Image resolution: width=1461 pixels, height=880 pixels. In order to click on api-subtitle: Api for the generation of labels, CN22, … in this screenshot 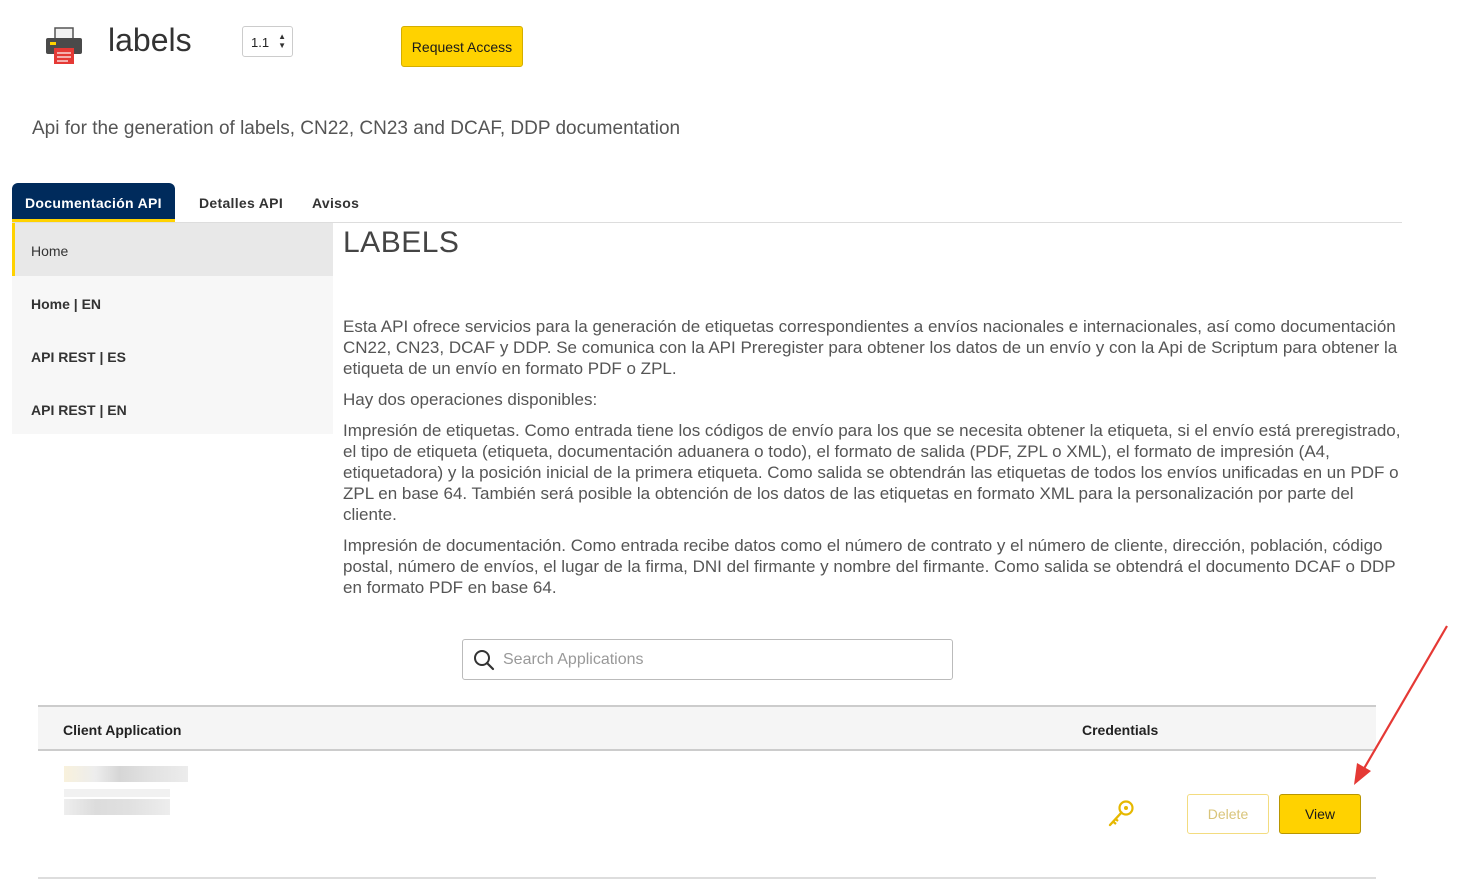, I will do `click(356, 128)`.